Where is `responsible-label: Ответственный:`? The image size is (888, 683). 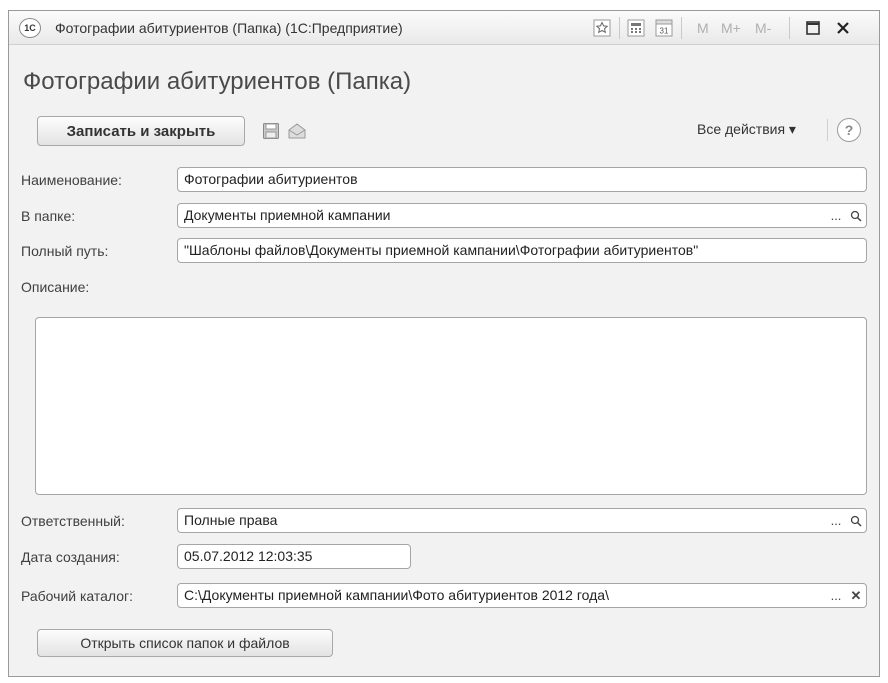
responsible-label: Ответственный: is located at coordinates (73, 521).